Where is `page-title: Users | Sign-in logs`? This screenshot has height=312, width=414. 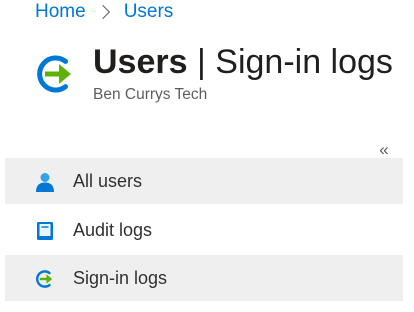
page-title: Users | Sign-in logs is located at coordinates (243, 62).